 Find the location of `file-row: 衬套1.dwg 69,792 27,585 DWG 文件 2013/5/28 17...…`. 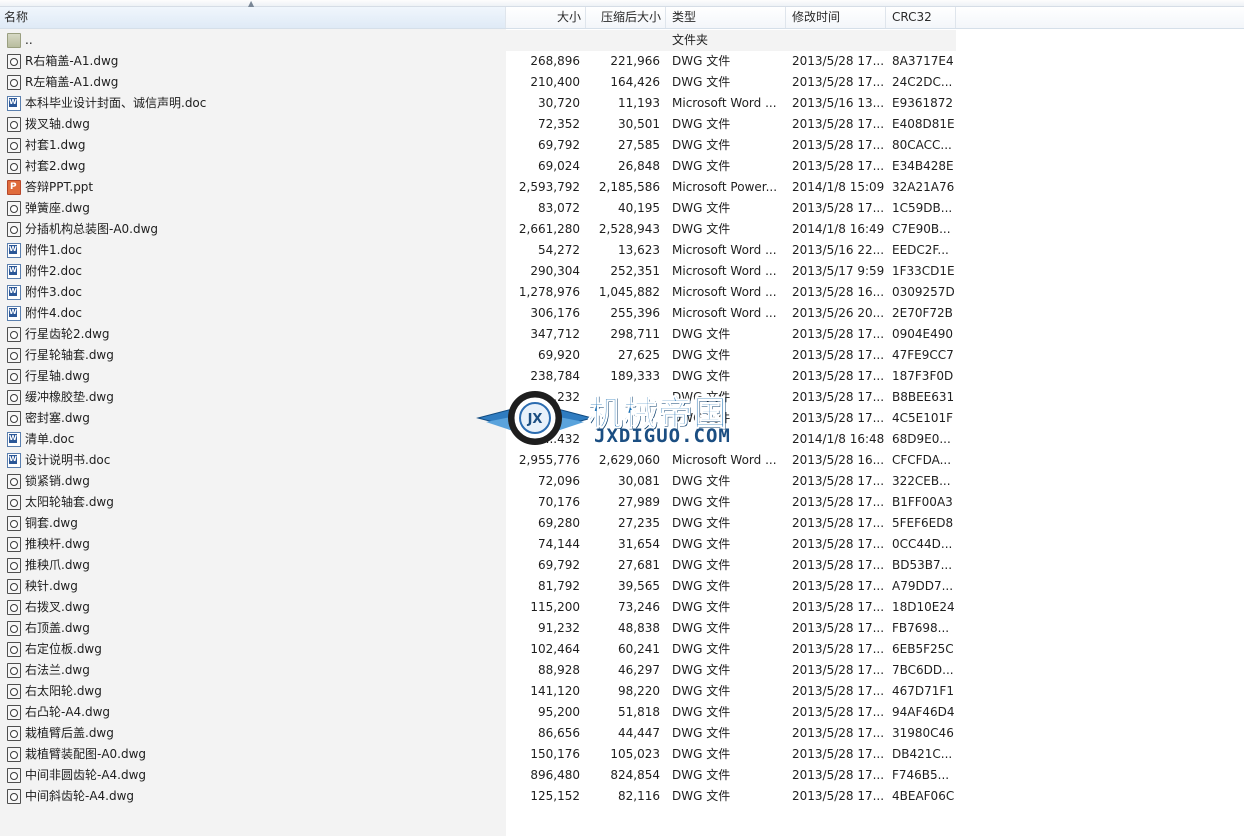

file-row: 衬套1.dwg 69,792 27,585 DWG 文件 2013/5/28 17...… is located at coordinates (480, 145).